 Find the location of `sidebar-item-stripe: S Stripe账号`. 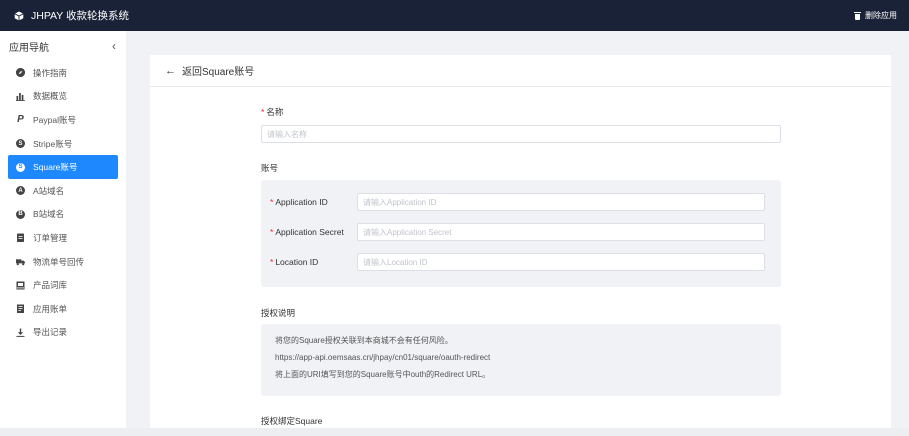

sidebar-item-stripe: S Stripe账号 is located at coordinates (63, 144).